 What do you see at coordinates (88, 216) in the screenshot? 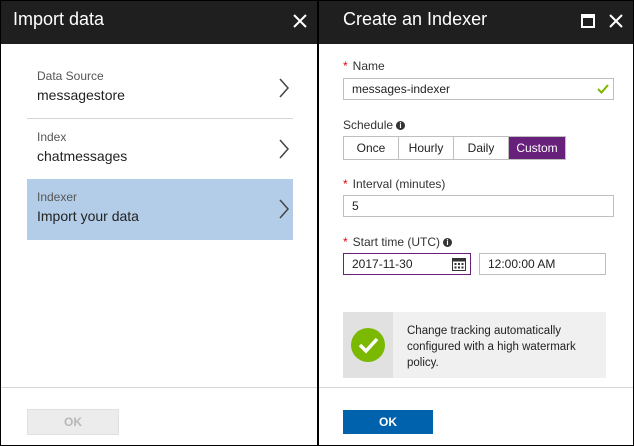
I see `nav-item-value: Import your data` at bounding box center [88, 216].